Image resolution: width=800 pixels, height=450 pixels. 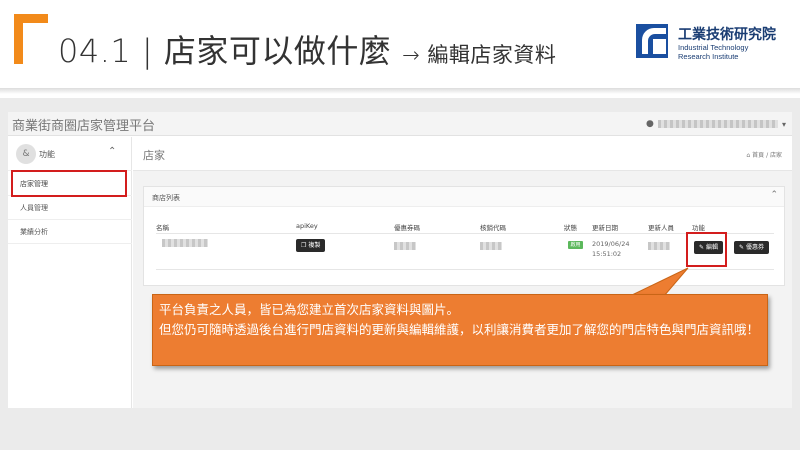 I want to click on sidebar-item-label: 人員管理, so click(x=34, y=208).